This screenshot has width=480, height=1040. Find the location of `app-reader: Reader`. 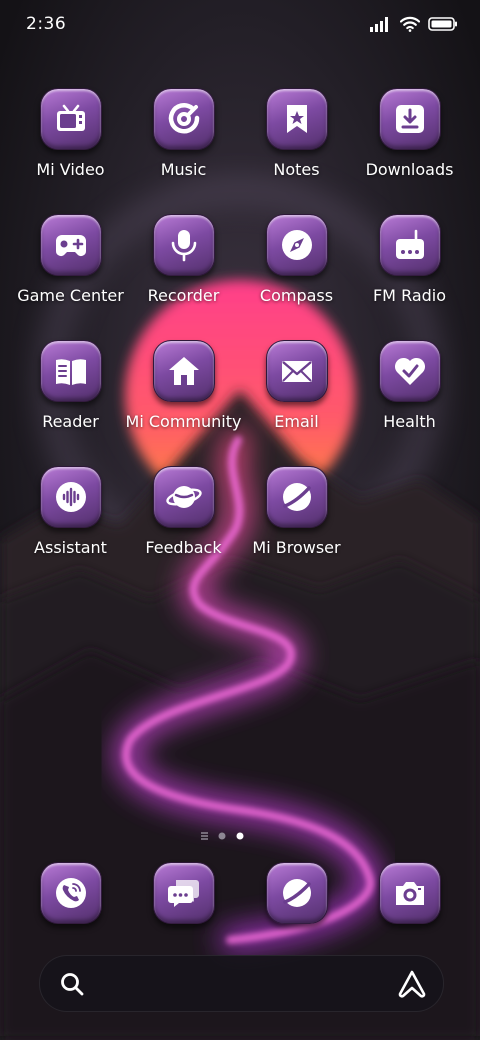

app-reader: Reader is located at coordinates (70, 391).